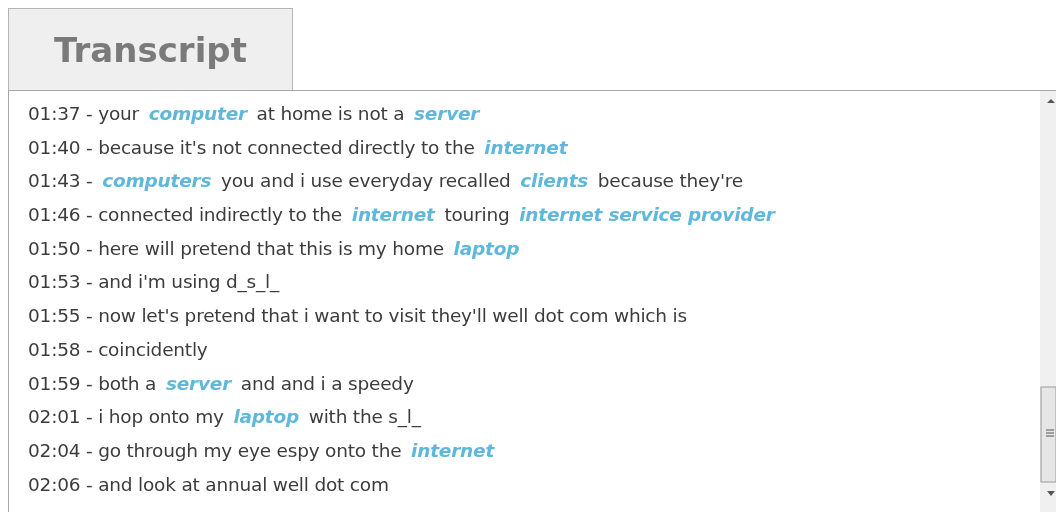 Image resolution: width=1056 pixels, height=512 pixels. I want to click on transcript-line: 02:06 - and look at annual well dot com, so click(209, 484).